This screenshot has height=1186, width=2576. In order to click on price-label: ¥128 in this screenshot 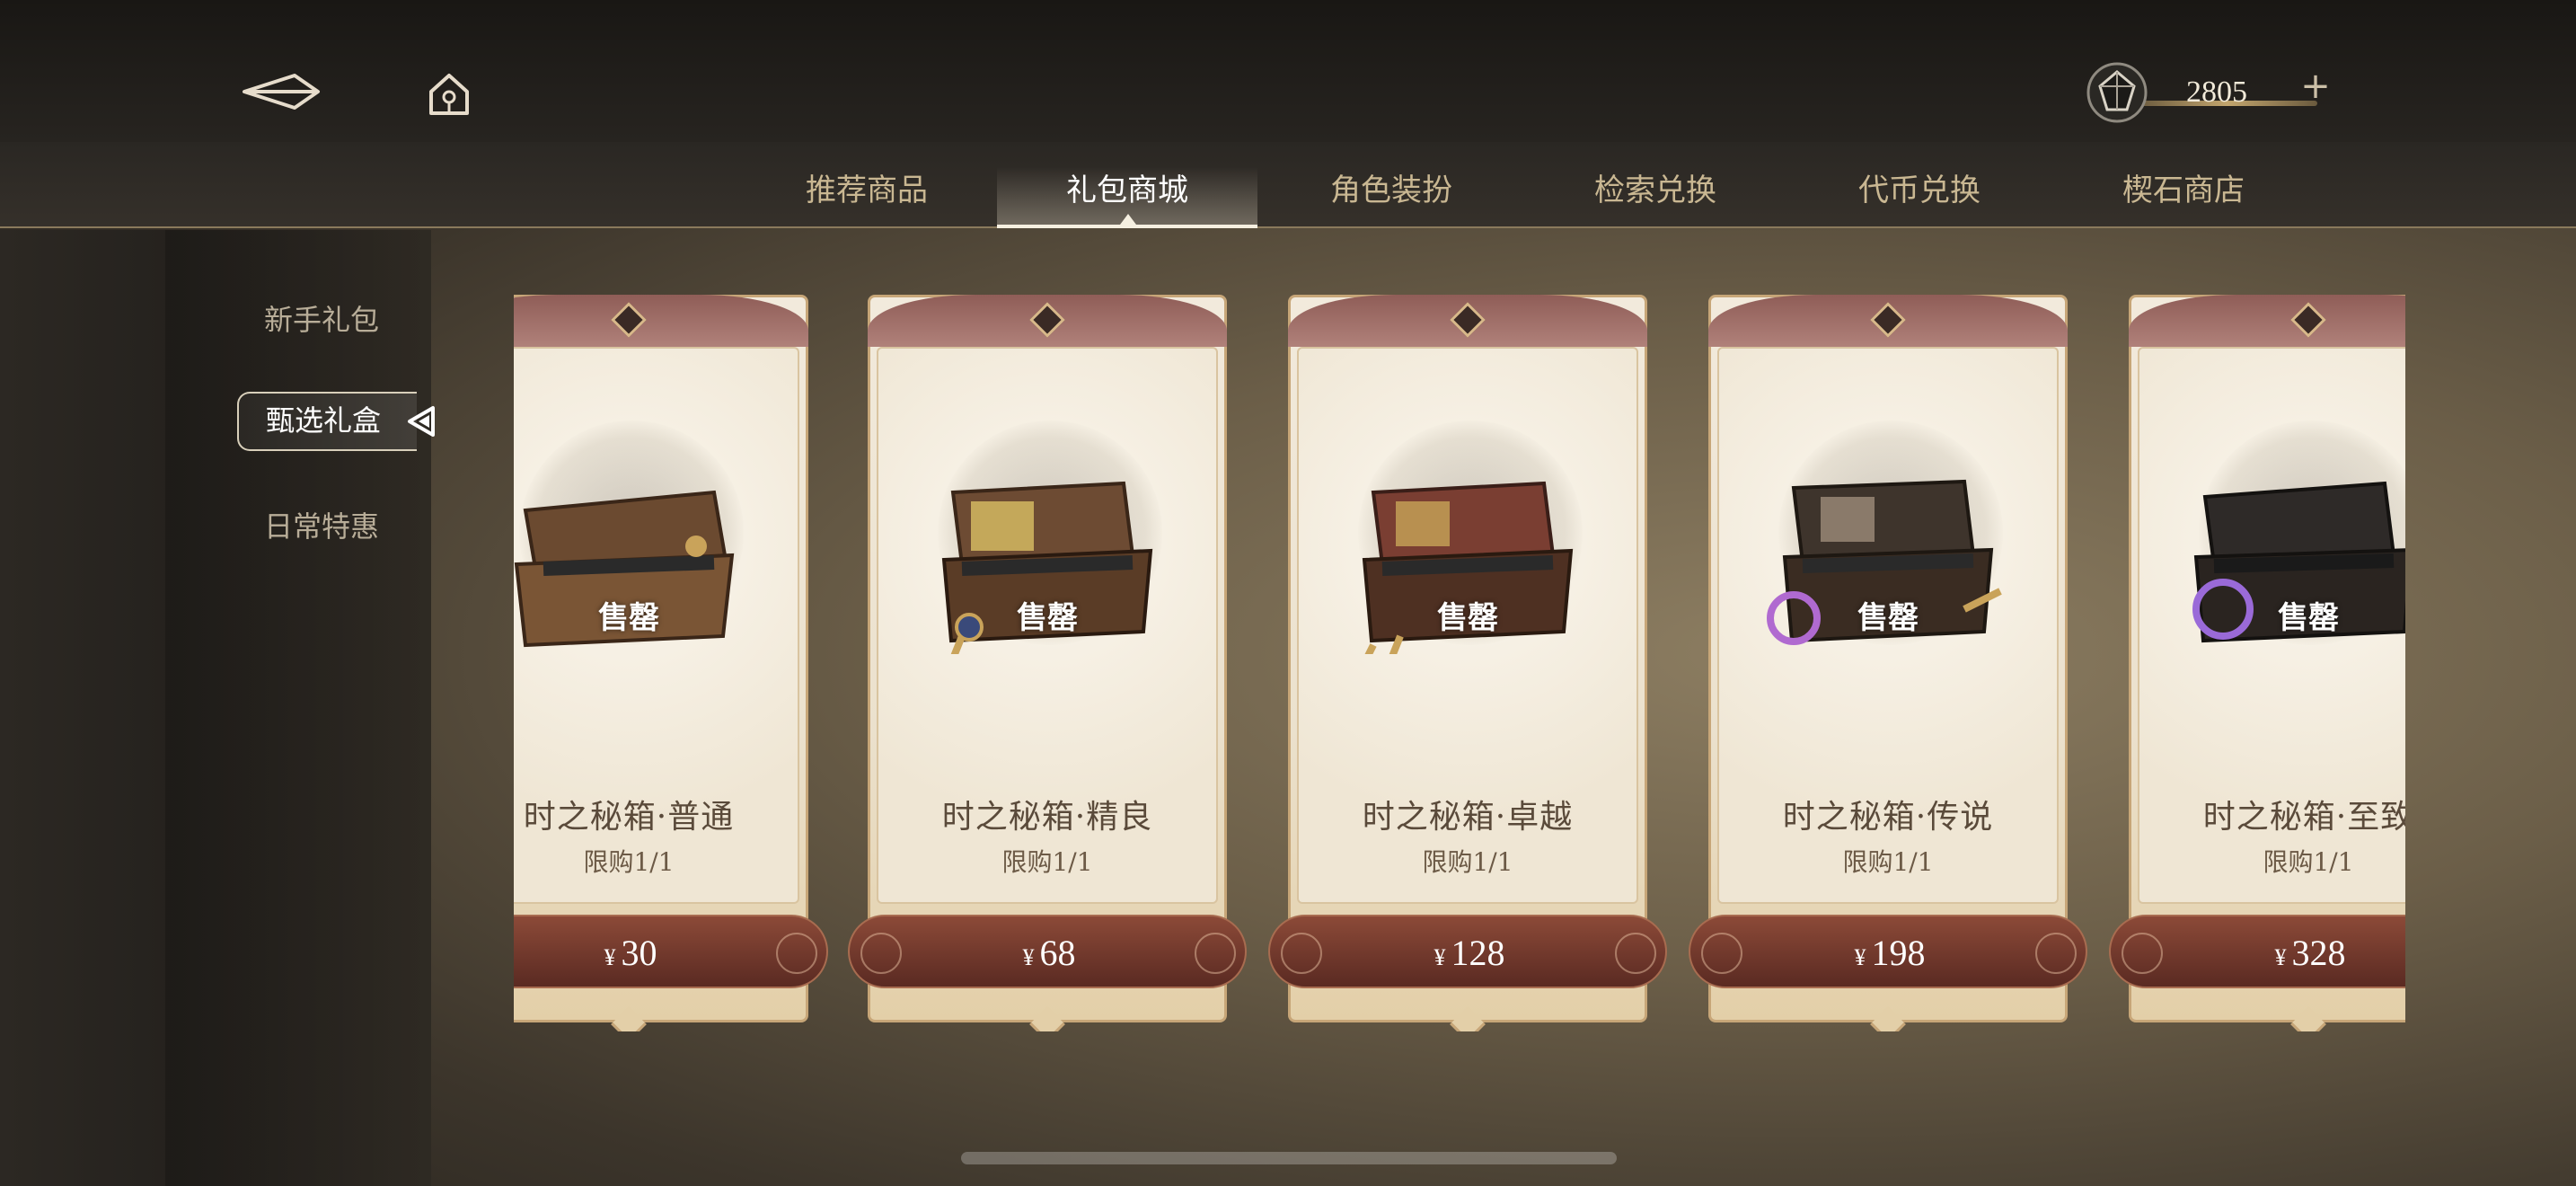, I will do `click(1469, 953)`.